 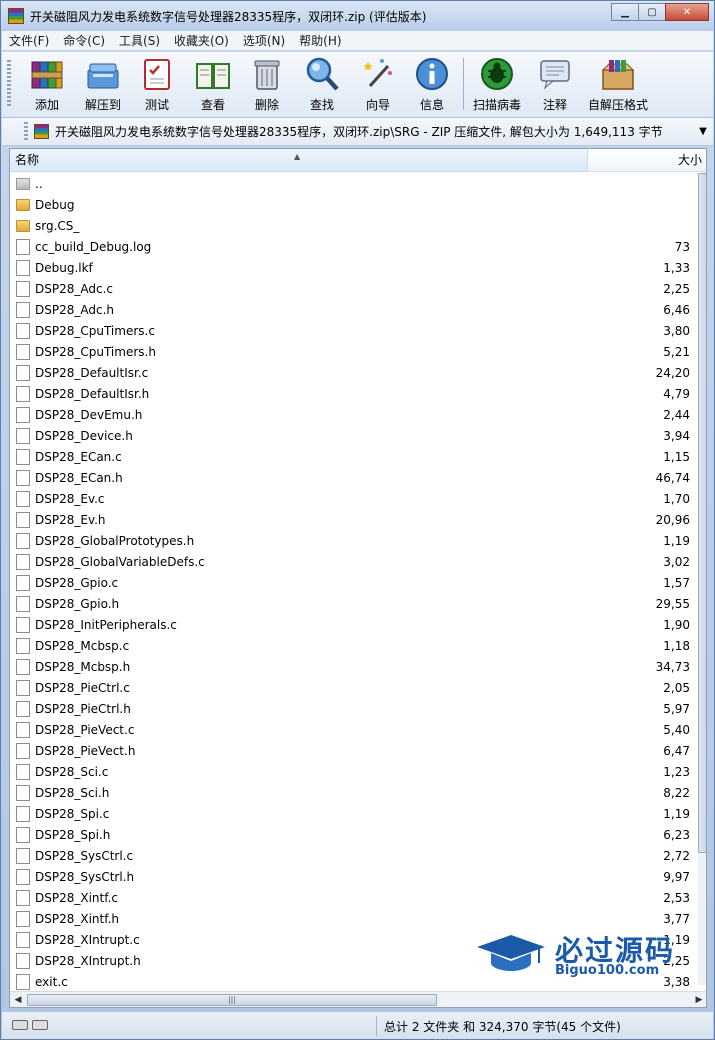 I want to click on table-row: DSP28_SysCtrl.c 2,72, so click(x=350, y=855).